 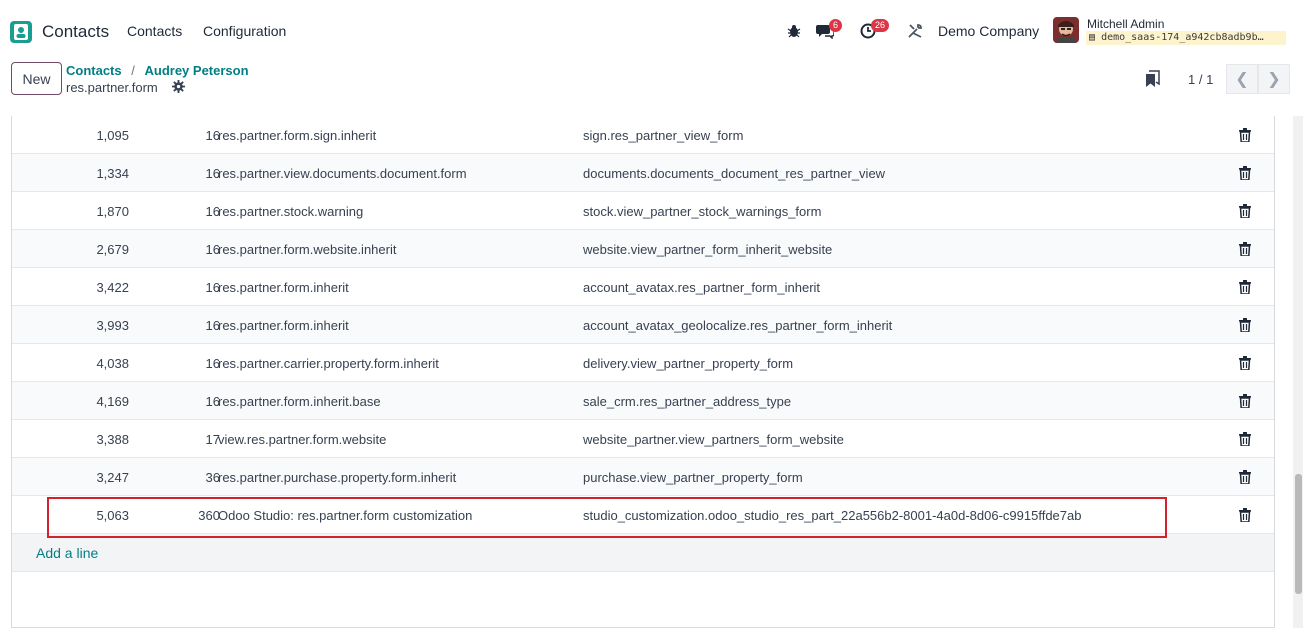 What do you see at coordinates (693, 477) in the screenshot?
I see `xml-id-cell: purchase.view_partner_property_form` at bounding box center [693, 477].